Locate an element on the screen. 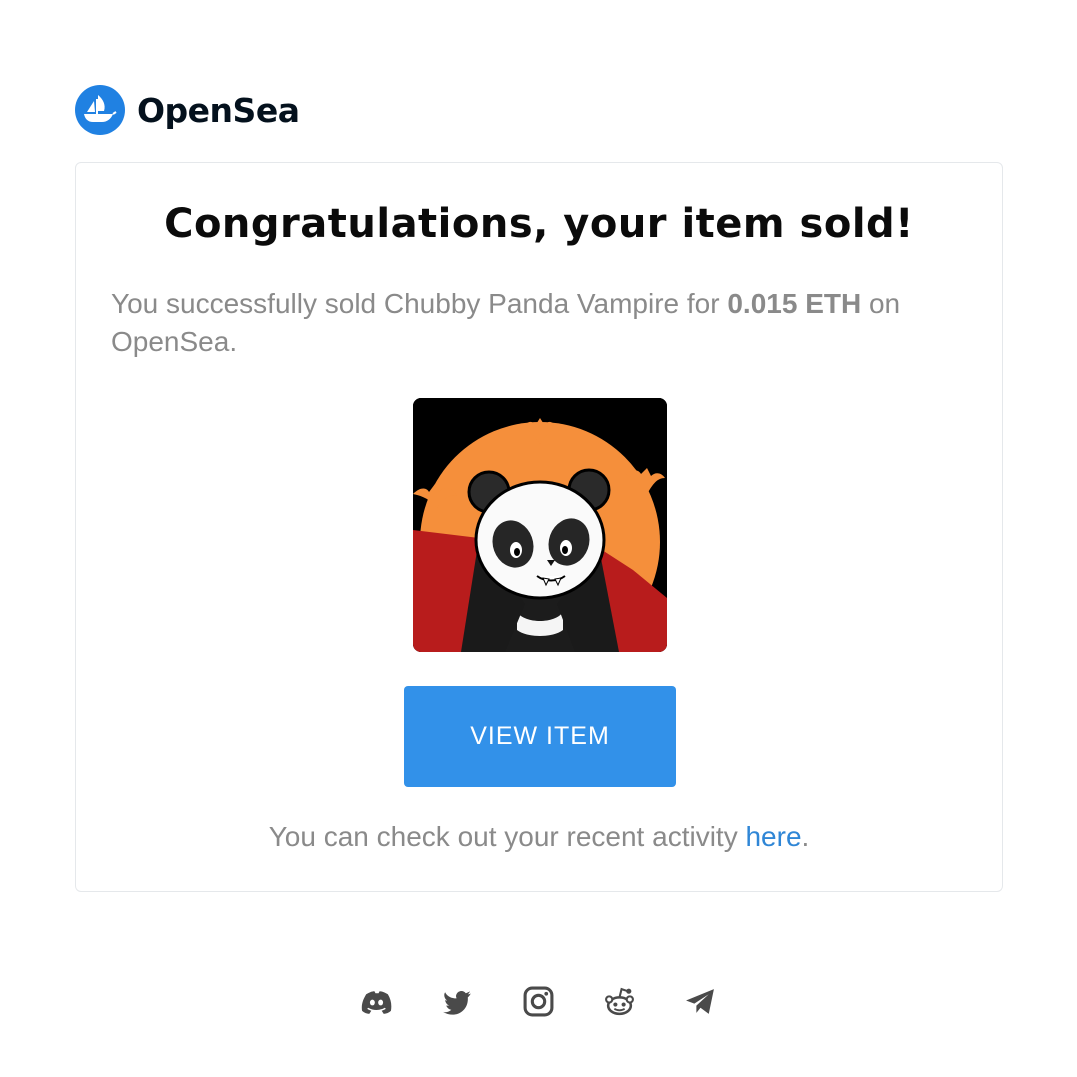 This screenshot has height=1077, width=1077. opensea-ship-icon is located at coordinates (100, 110).